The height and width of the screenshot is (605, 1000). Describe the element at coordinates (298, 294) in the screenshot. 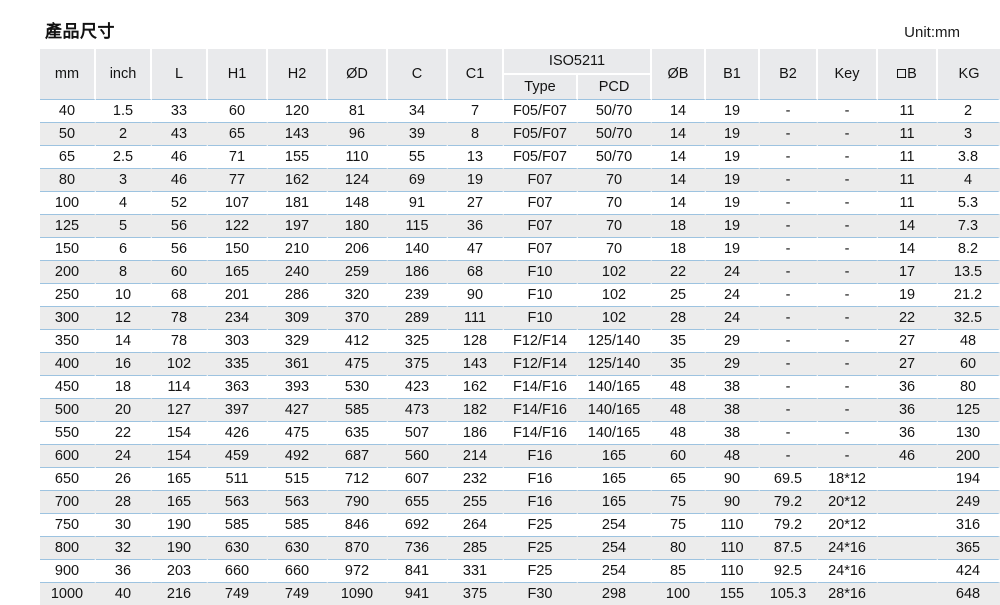

I see `cell-h2: 286` at that location.